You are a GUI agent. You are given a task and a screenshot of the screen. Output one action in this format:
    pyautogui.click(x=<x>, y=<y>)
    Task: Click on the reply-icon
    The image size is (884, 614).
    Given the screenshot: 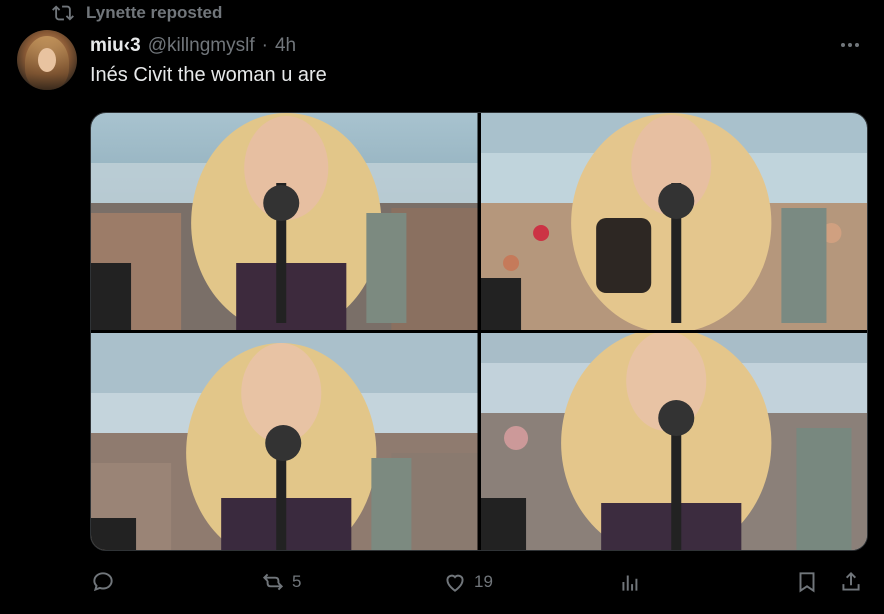 What is the action you would take?
    pyautogui.click(x=103, y=582)
    